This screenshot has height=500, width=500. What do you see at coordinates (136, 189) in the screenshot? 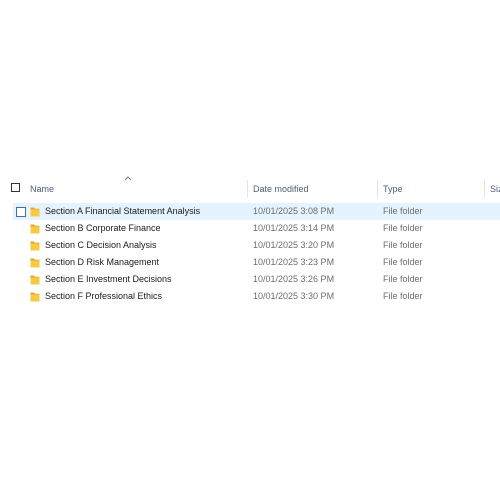
I see `column-header-name: Name` at bounding box center [136, 189].